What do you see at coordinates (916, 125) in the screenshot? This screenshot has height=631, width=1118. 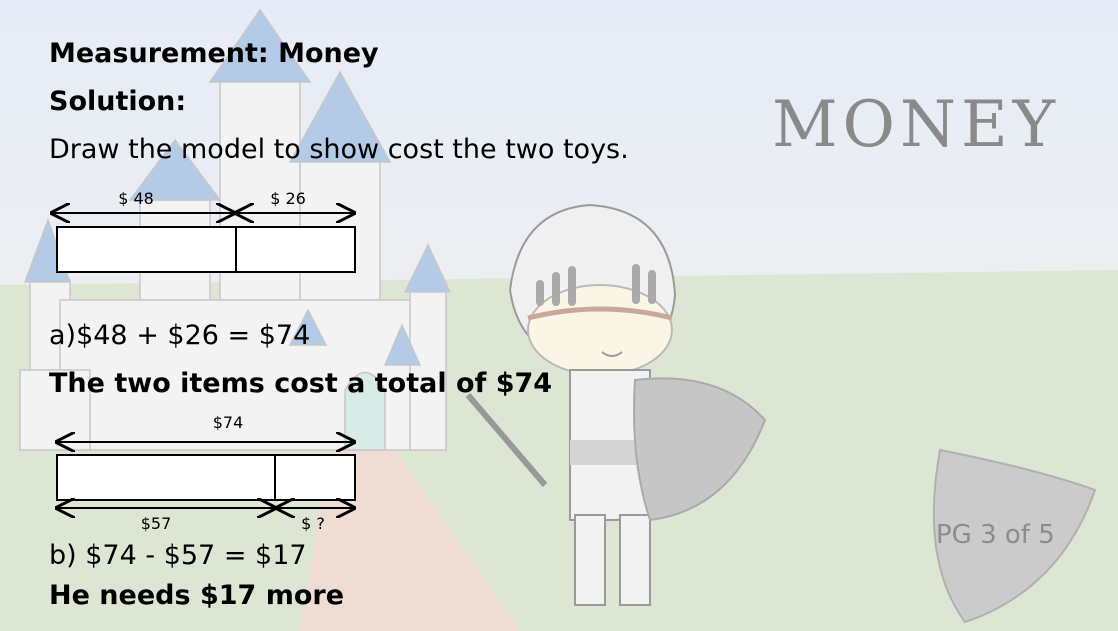 I see `money-watermark: MONEY` at bounding box center [916, 125].